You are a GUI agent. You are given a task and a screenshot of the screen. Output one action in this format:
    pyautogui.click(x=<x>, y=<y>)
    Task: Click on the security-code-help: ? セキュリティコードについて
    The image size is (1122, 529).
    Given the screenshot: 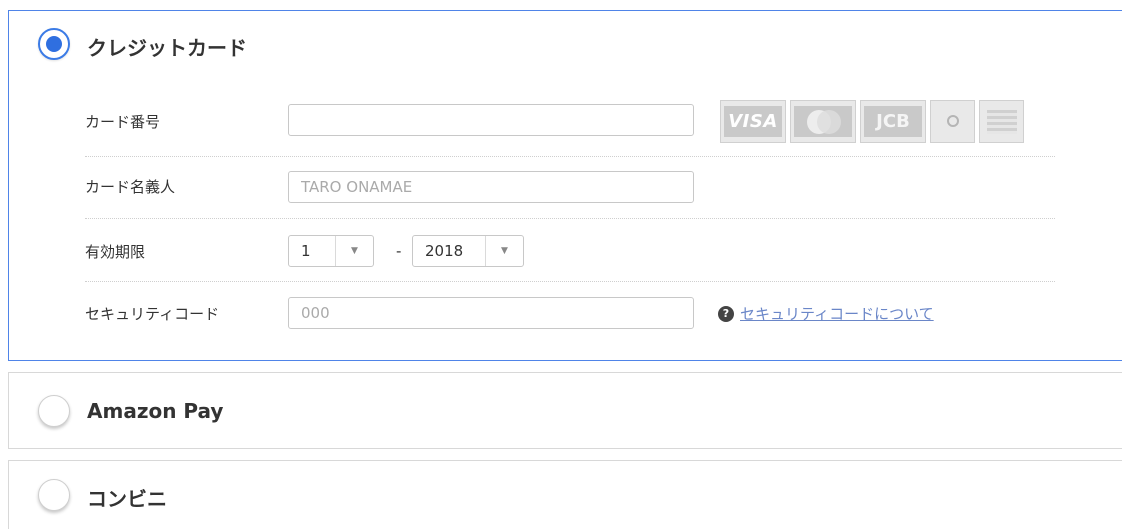 What is the action you would take?
    pyautogui.click(x=826, y=313)
    